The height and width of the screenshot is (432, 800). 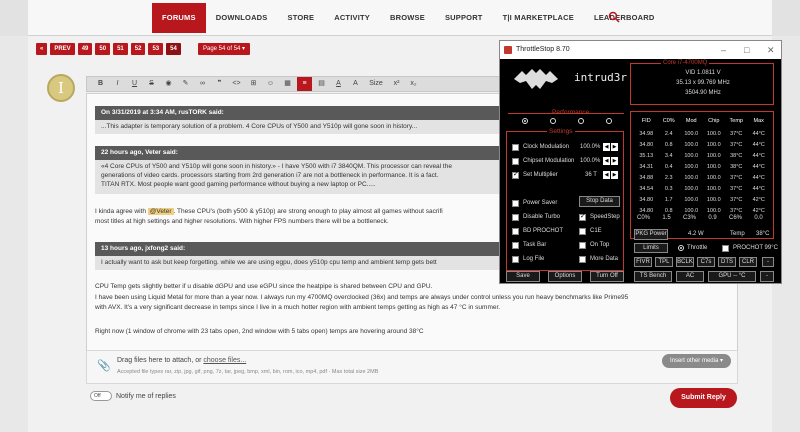 What do you see at coordinates (690, 276) in the screenshot?
I see `ac-button: AC` at bounding box center [690, 276].